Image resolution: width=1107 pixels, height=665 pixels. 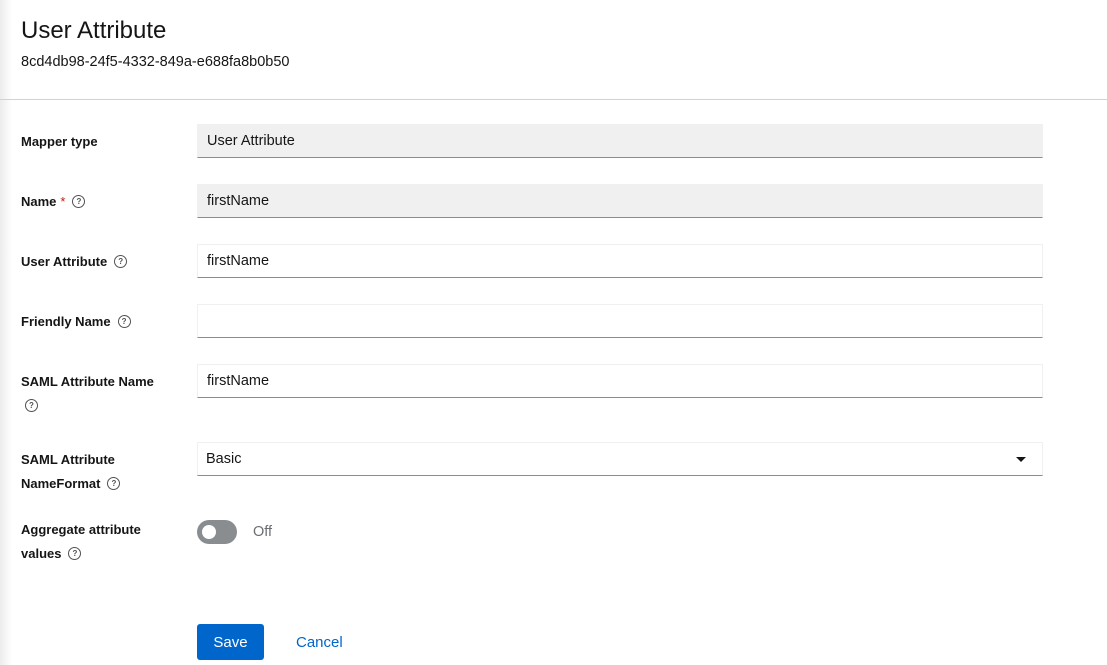 I want to click on mapper-type-label: Mapper type, so click(x=59, y=141).